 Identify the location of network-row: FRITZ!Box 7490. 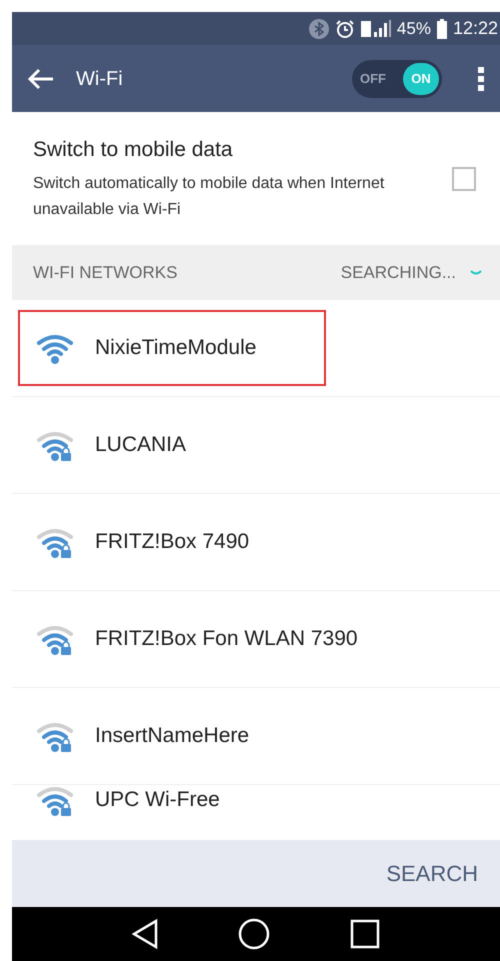
(172, 542).